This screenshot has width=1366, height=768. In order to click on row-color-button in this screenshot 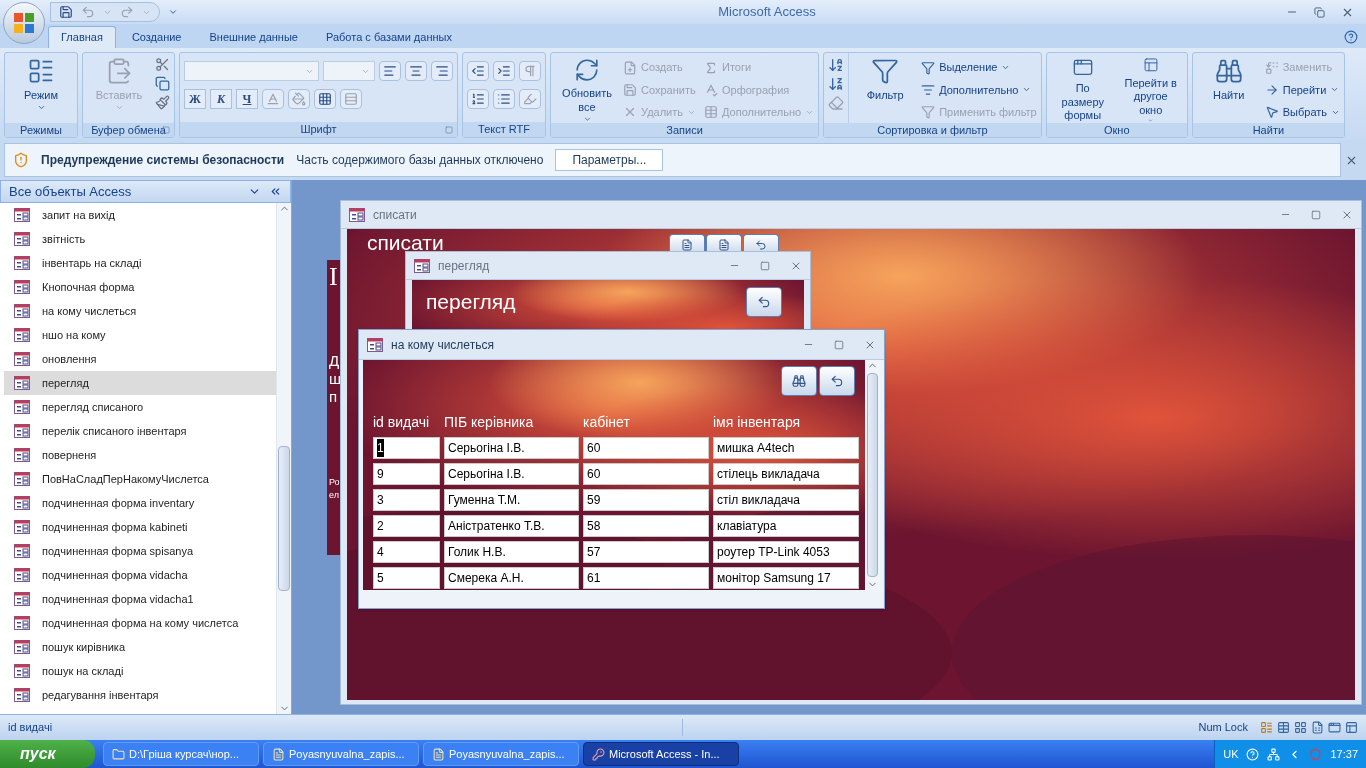, I will do `click(351, 99)`.